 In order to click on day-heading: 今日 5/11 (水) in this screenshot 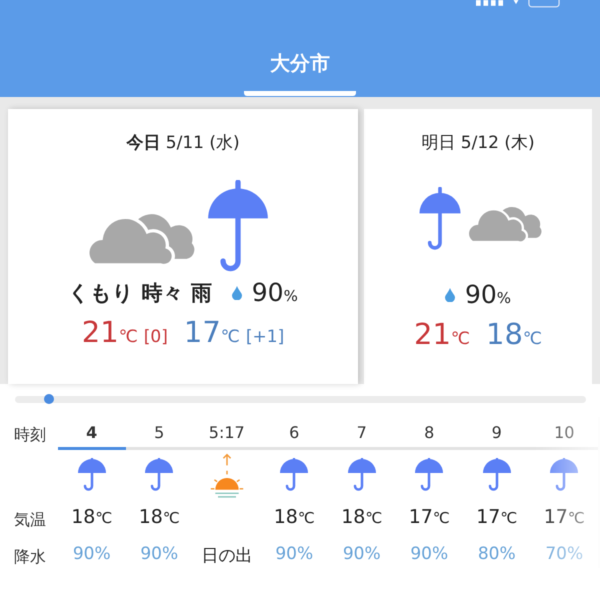, I will do `click(183, 143)`.